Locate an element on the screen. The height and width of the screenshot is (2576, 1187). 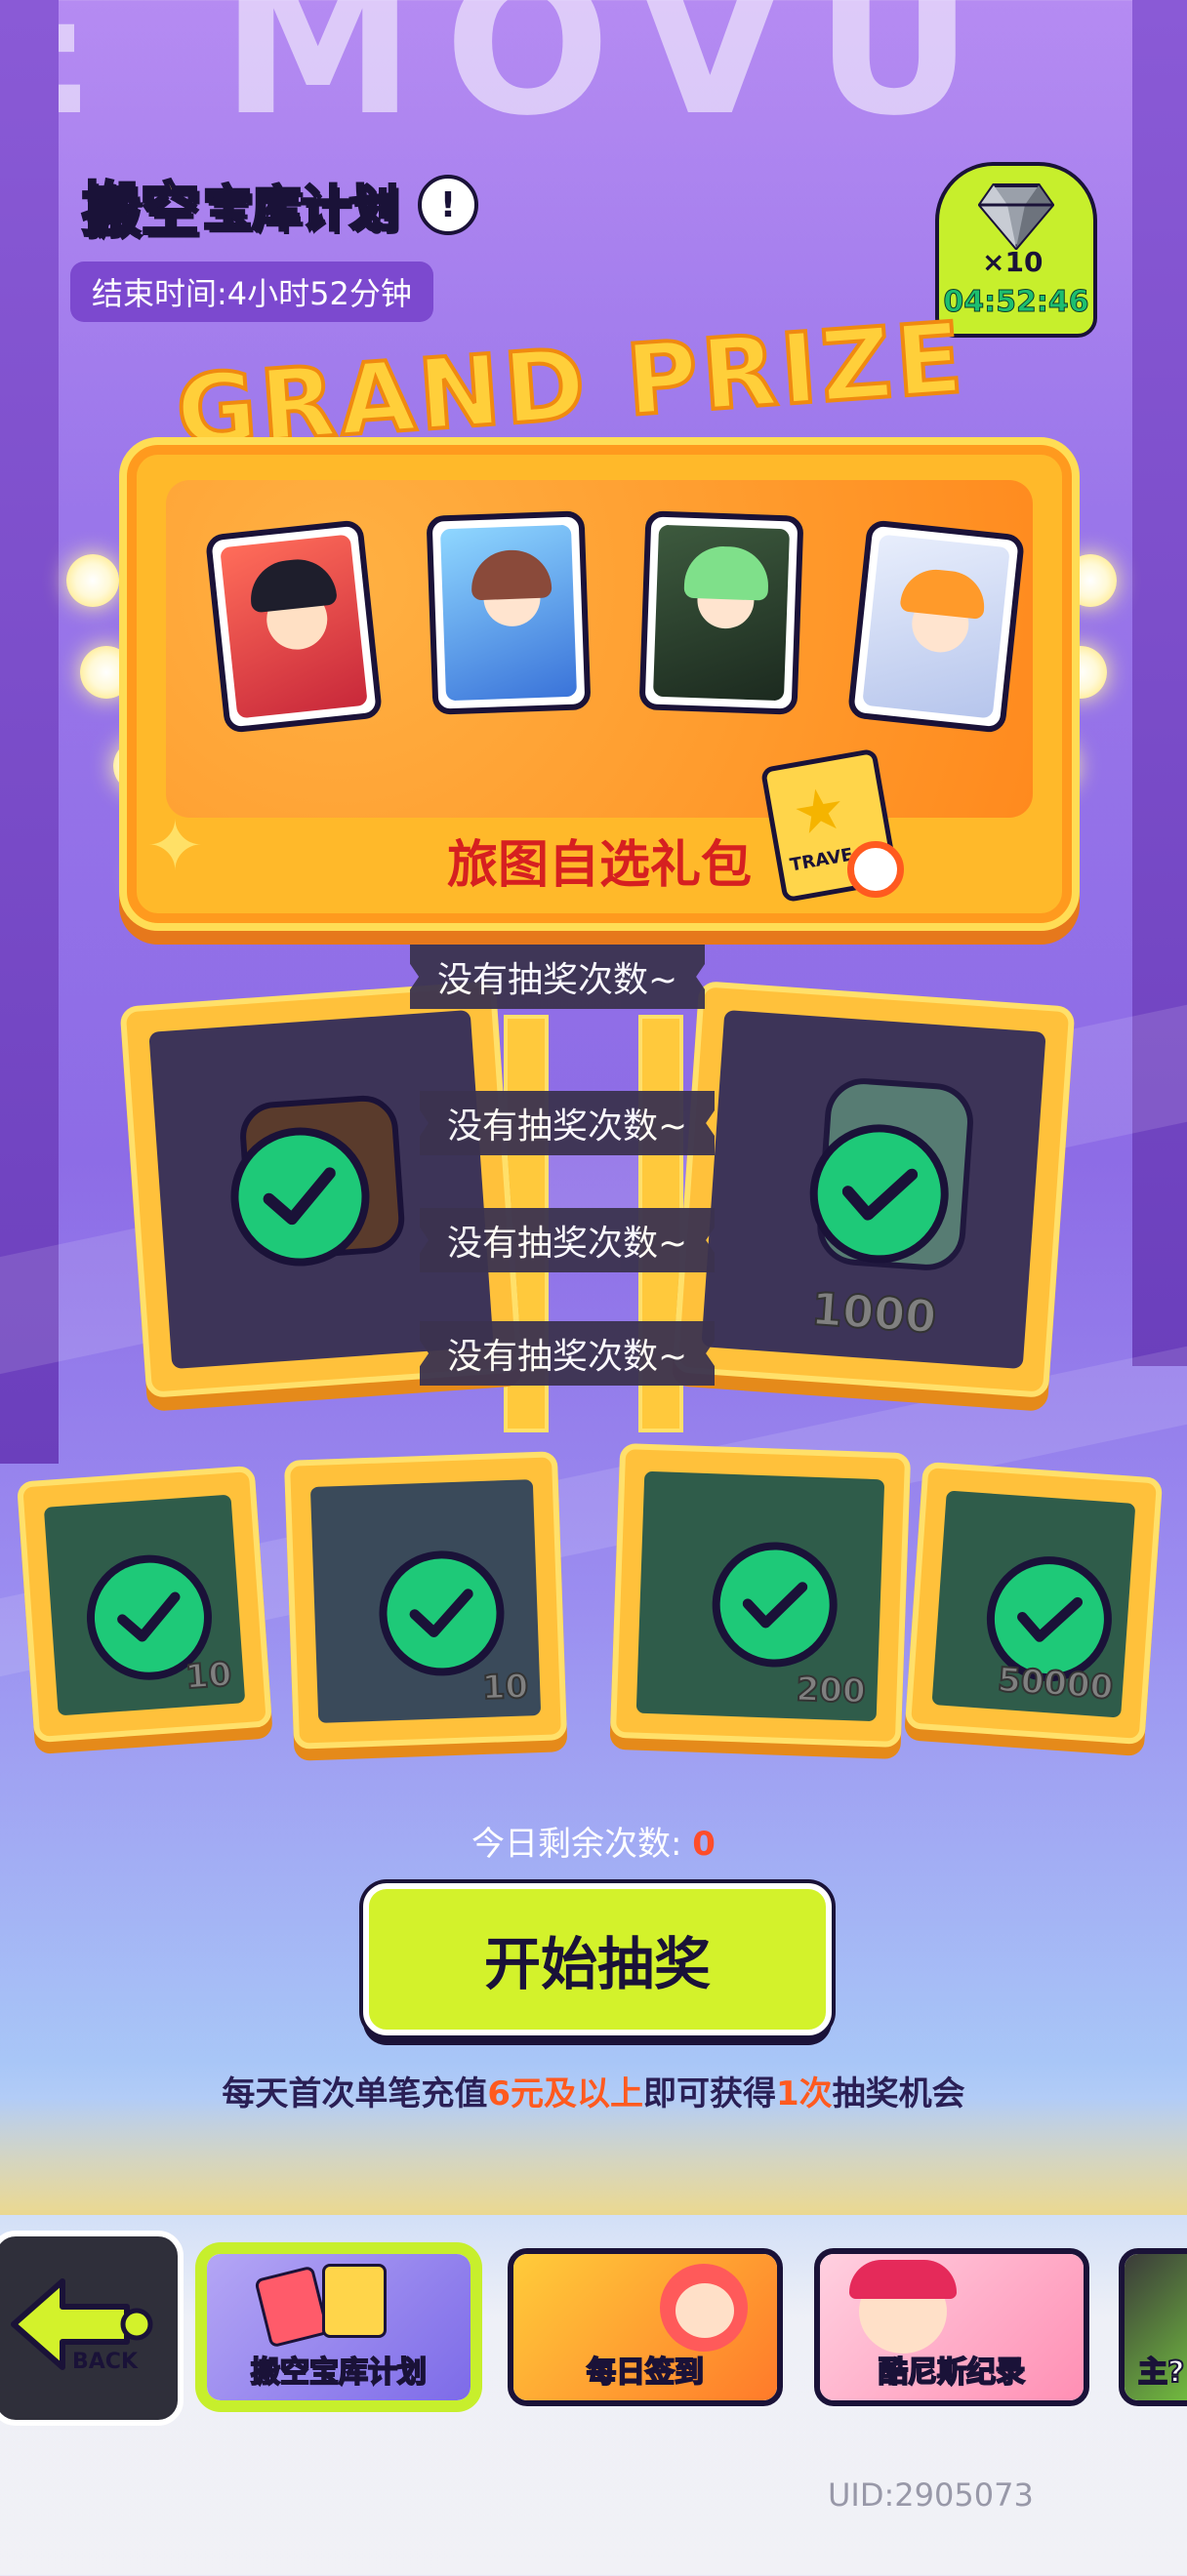
small-prize-box: 200 is located at coordinates (760, 1595).